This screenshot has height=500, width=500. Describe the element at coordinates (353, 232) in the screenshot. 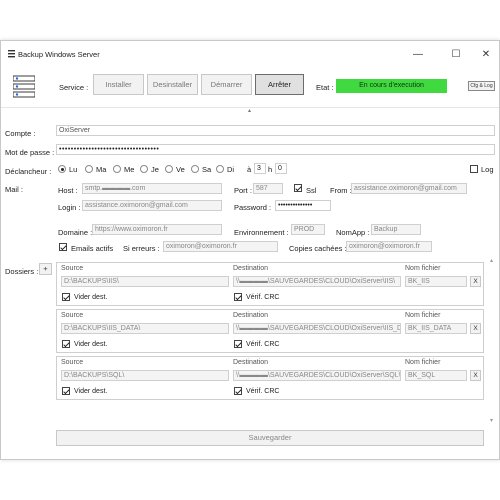

I see `app-name-label: NomApp :` at that location.